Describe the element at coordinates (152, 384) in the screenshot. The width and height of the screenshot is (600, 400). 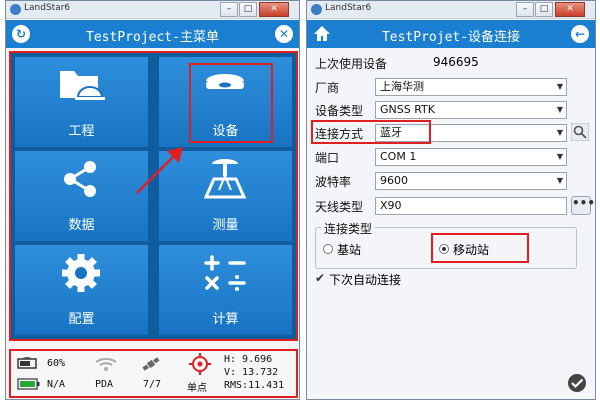
I see `satellite-count: 7/7` at that location.